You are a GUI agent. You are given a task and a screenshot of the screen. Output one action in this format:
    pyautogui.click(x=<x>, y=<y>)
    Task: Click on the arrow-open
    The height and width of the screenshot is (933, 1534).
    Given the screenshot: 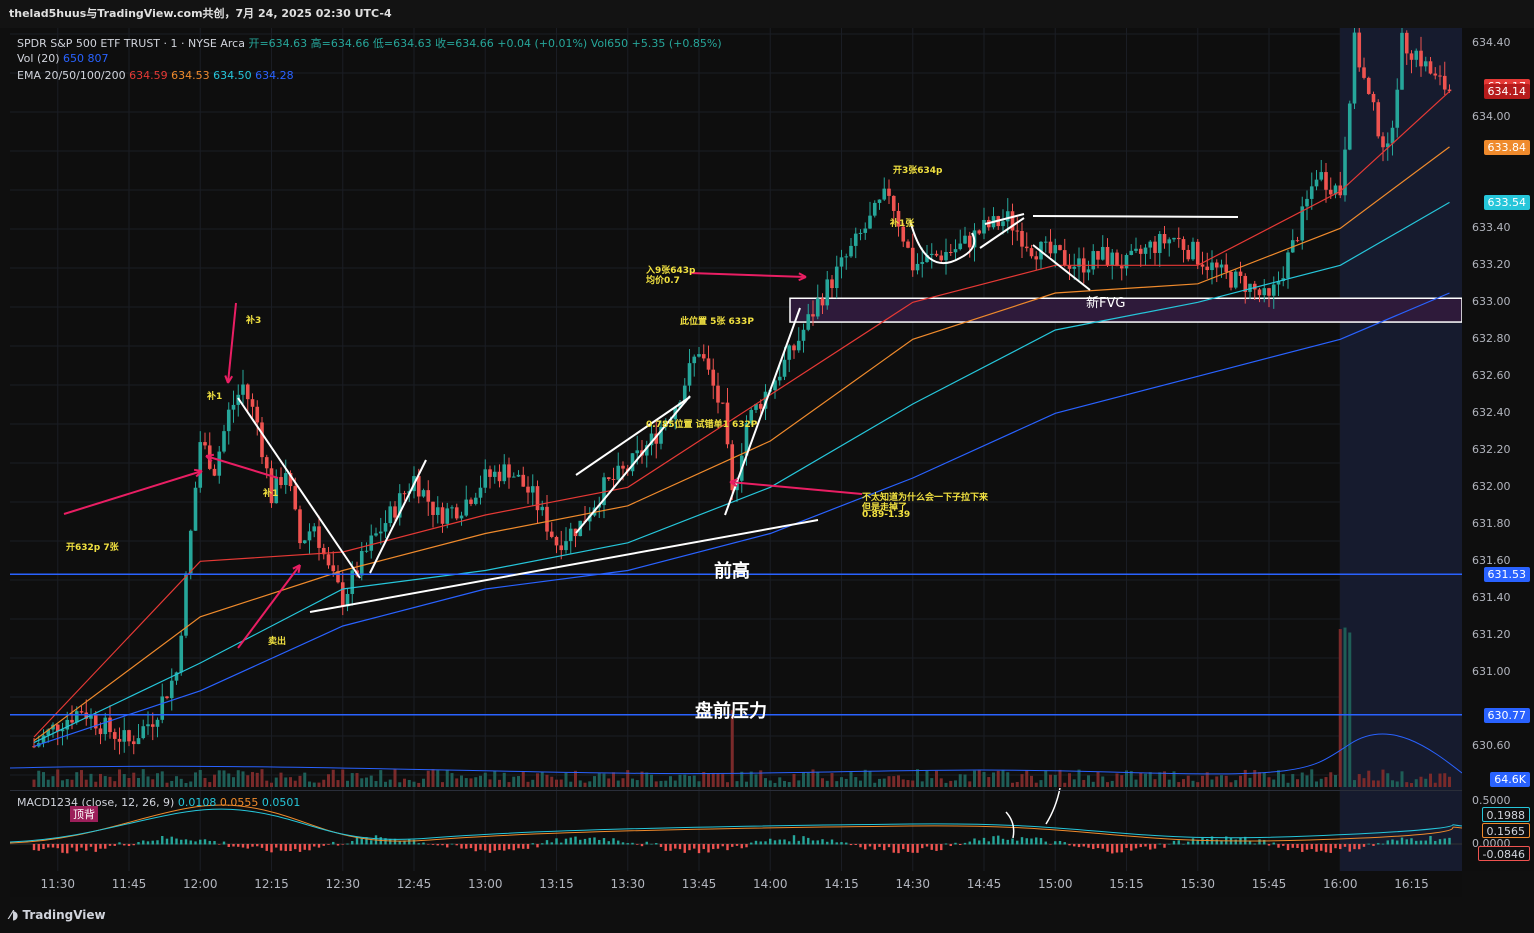 What is the action you would take?
    pyautogui.click(x=133, y=492)
    